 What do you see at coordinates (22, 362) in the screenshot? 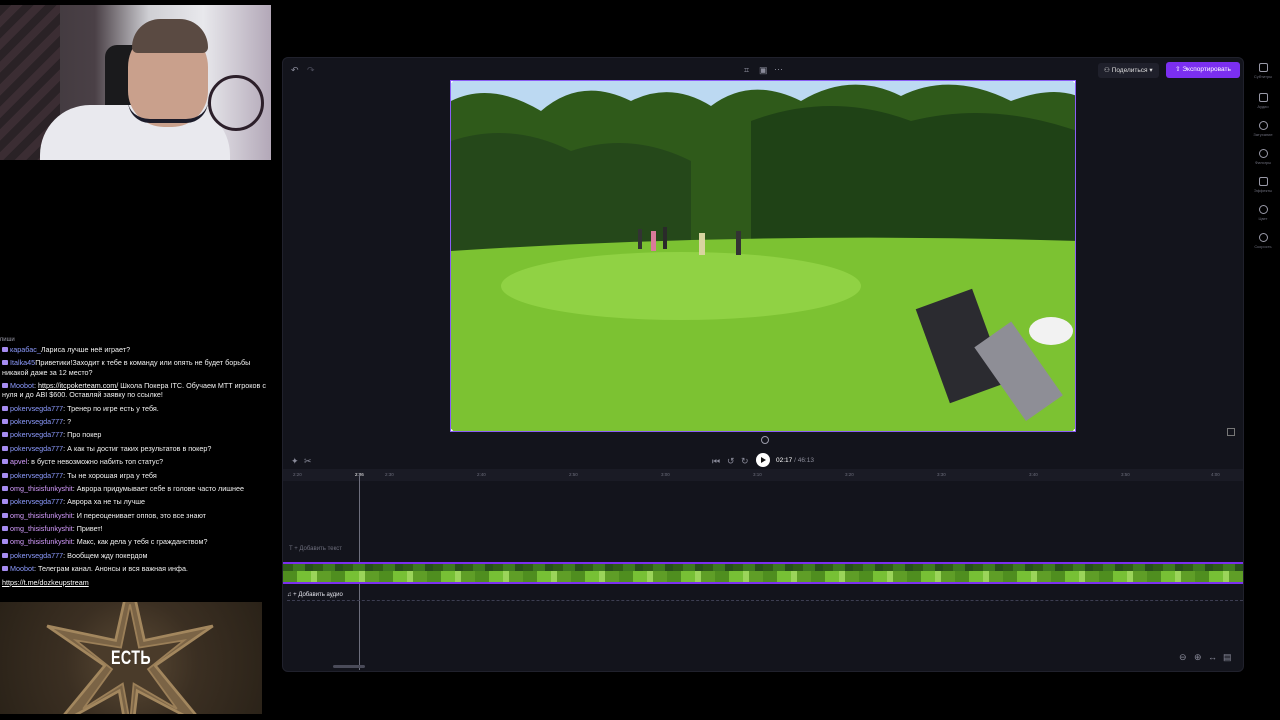
I see `chat-username: Italka45` at bounding box center [22, 362].